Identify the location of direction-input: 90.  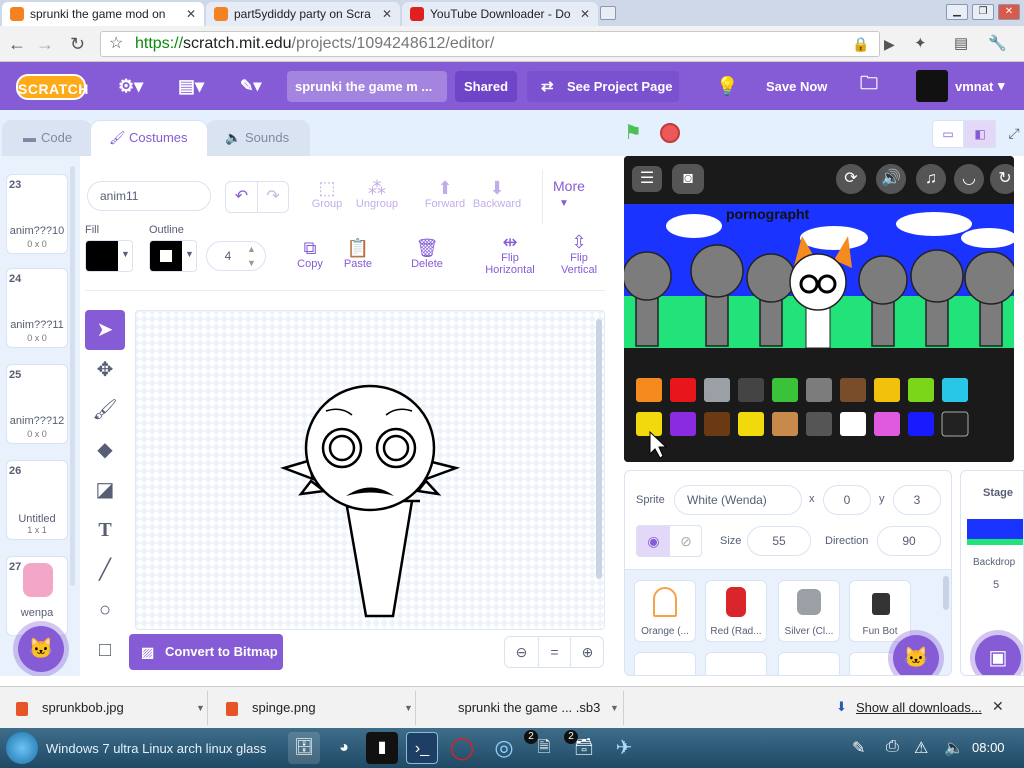
(909, 541).